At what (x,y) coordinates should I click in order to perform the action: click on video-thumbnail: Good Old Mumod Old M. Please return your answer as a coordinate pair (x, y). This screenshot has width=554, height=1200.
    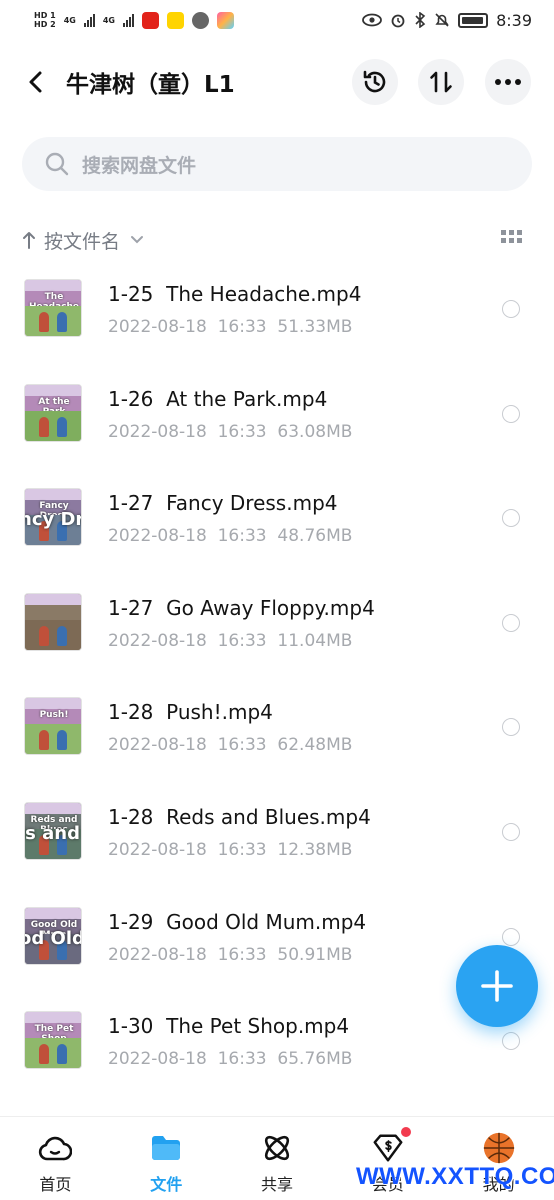
    Looking at the image, I should click on (53, 935).